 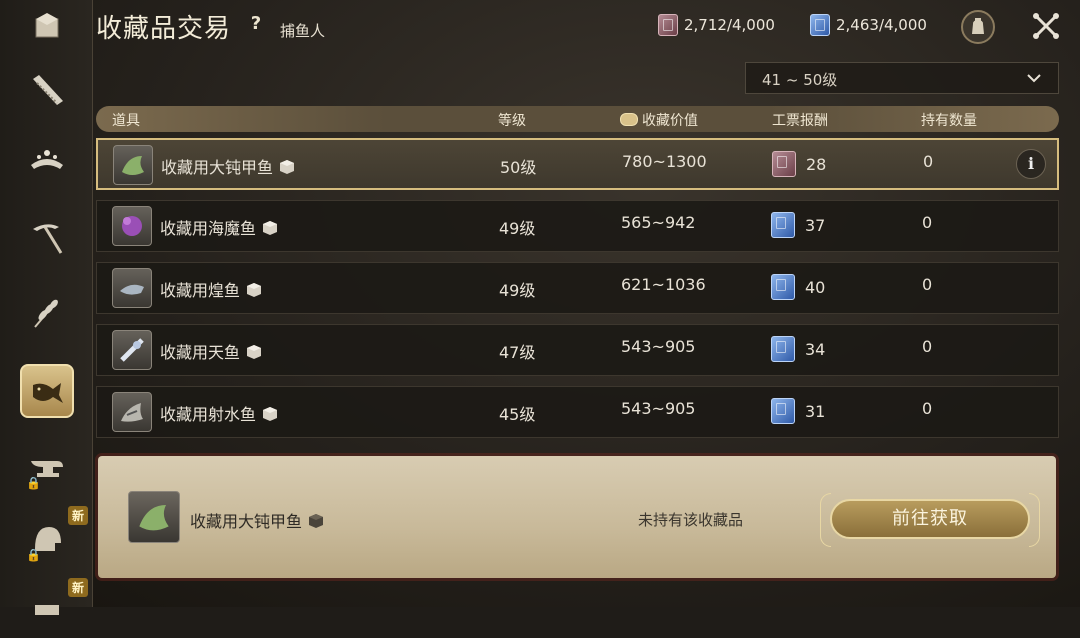 I want to click on info-button: i, so click(x=1031, y=164).